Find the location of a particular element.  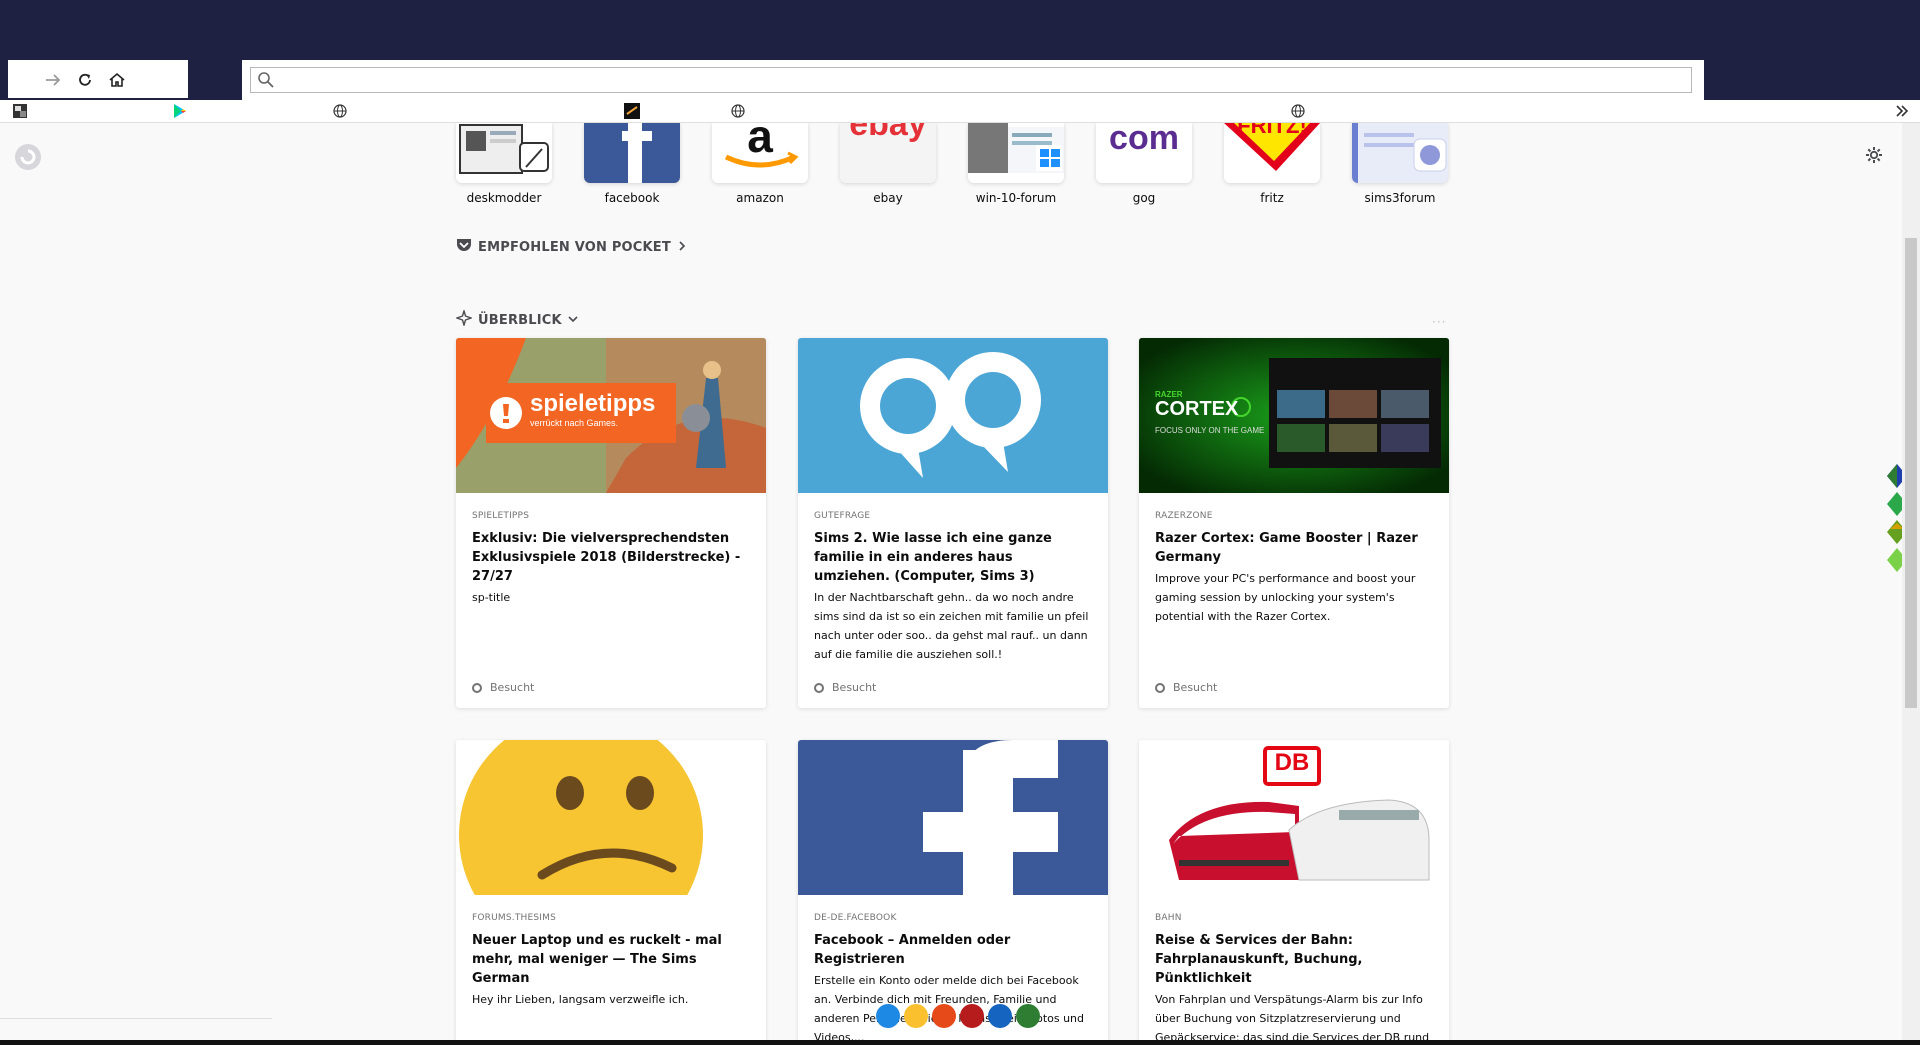

highlights-section-header: ÜBERBLICK is located at coordinates (516, 319).